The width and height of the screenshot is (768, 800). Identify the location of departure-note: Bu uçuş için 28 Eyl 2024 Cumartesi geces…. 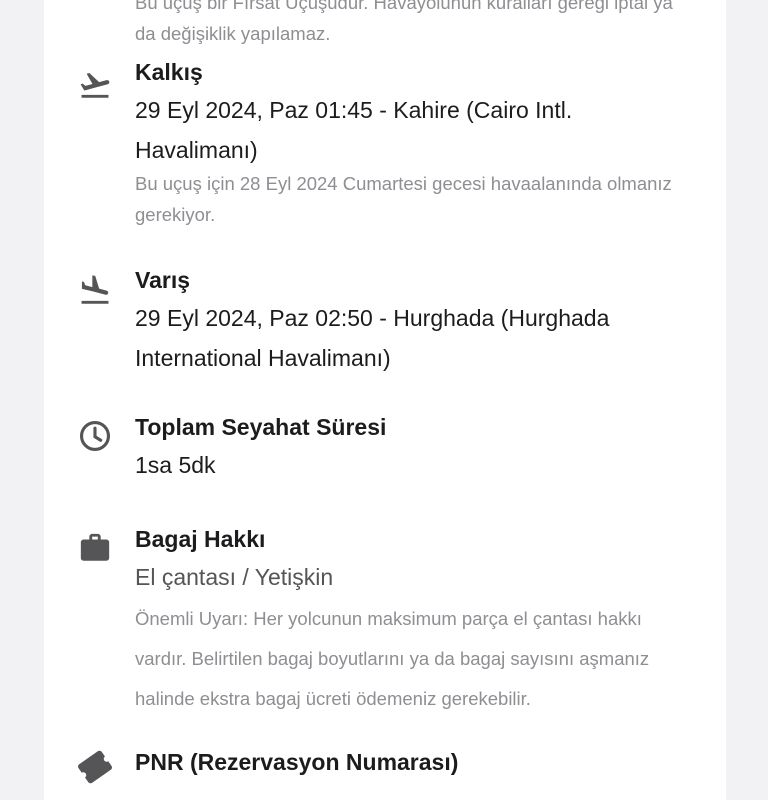
(403, 199).